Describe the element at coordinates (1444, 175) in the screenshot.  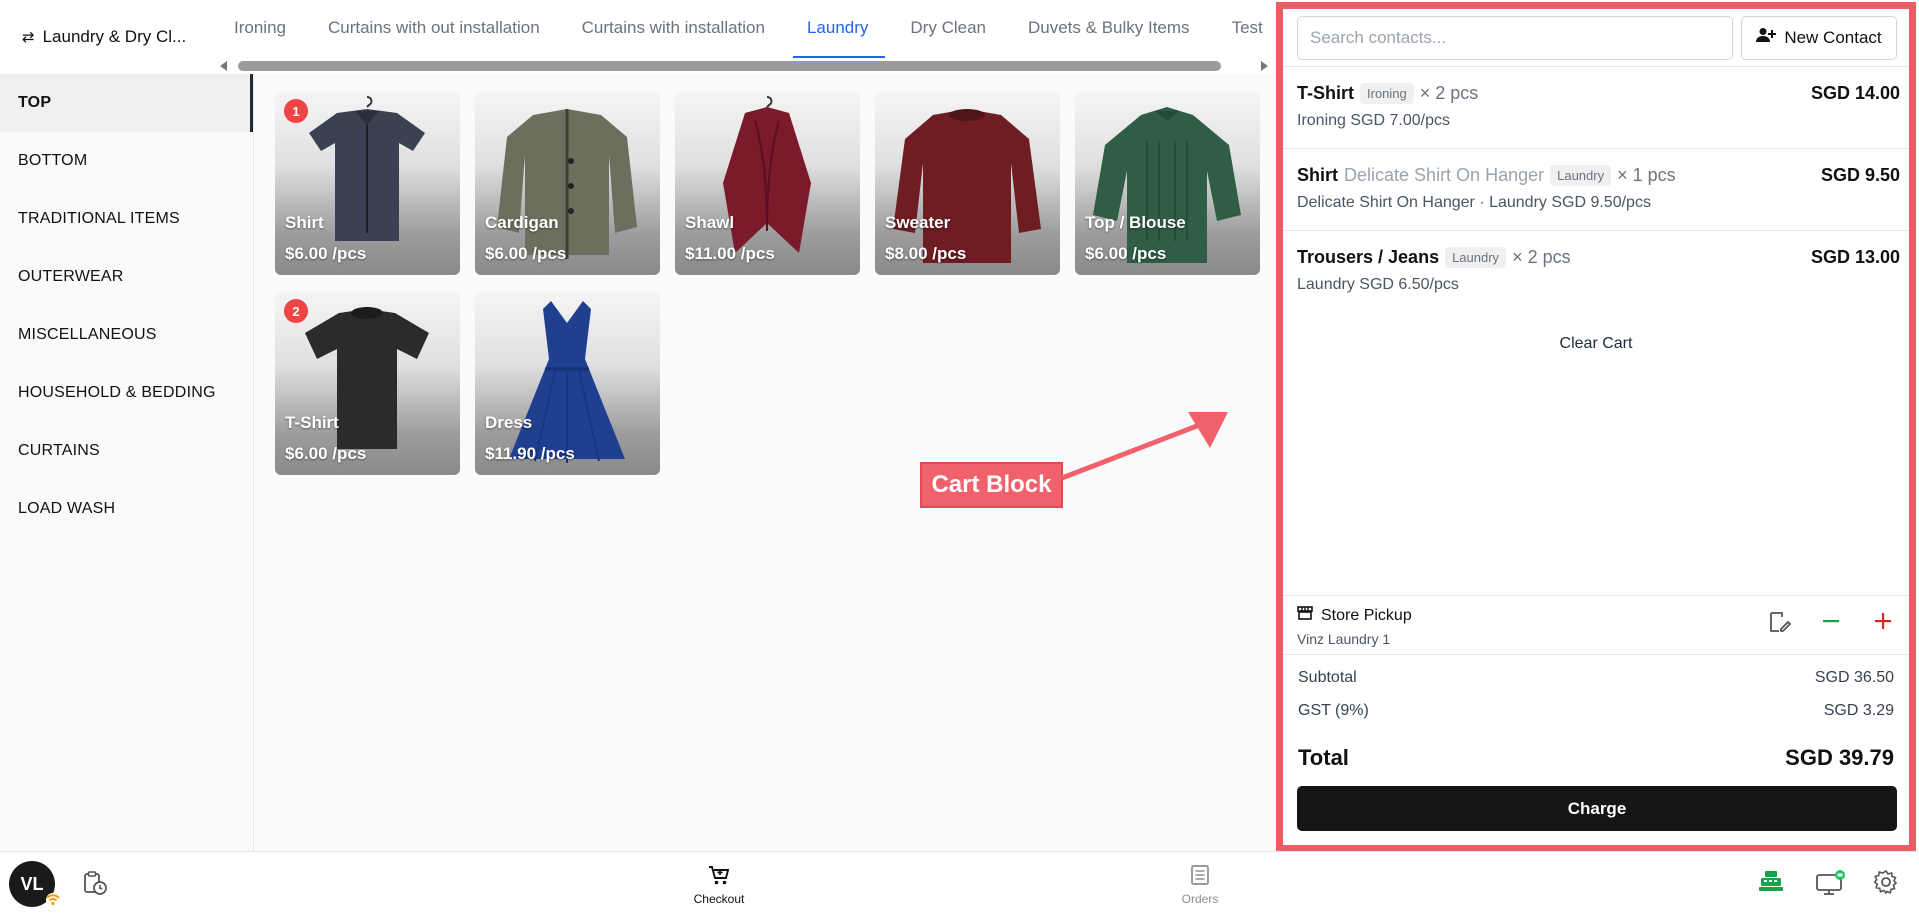
I see `cart-item-variant: Delicate Shirt On Hanger` at that location.